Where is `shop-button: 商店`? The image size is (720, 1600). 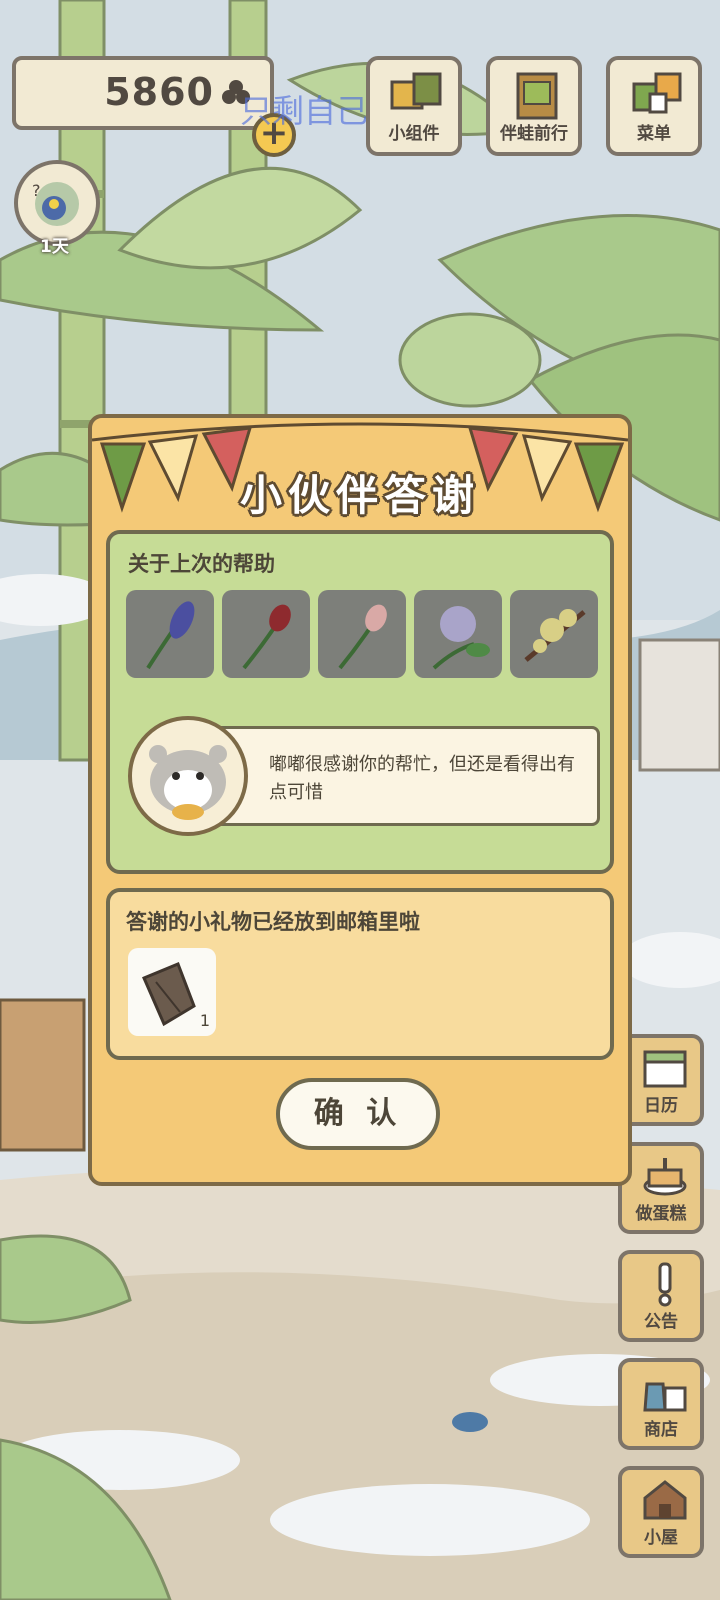 shop-button: 商店 is located at coordinates (661, 1404).